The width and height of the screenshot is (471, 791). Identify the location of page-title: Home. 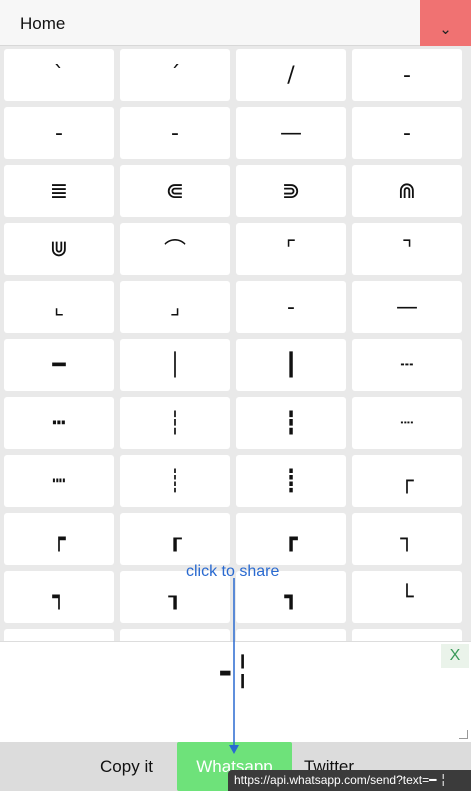
(43, 23).